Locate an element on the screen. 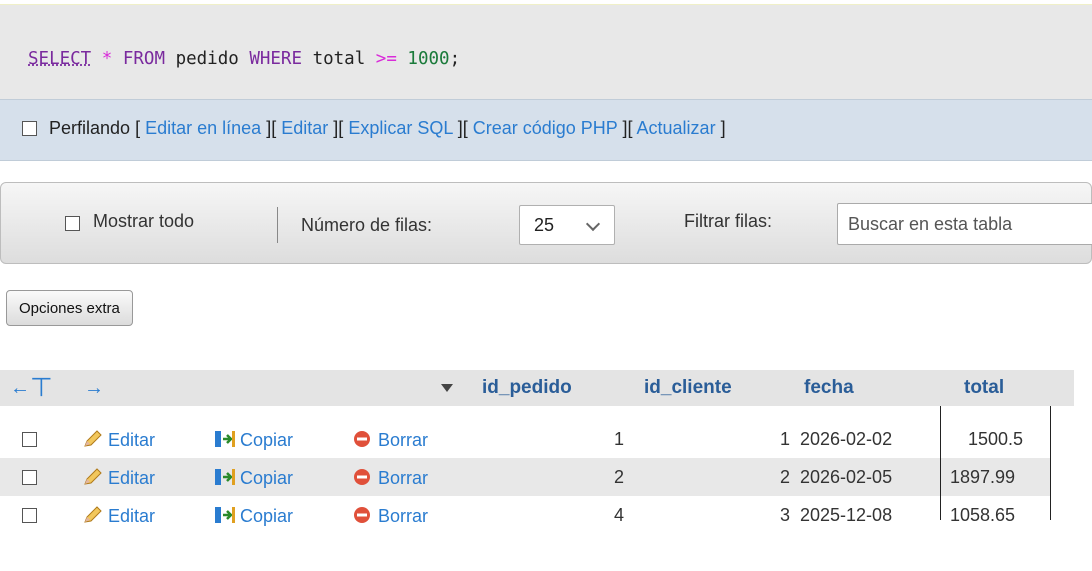 The image size is (1092, 571). rows-count-value: 25 is located at coordinates (544, 225).